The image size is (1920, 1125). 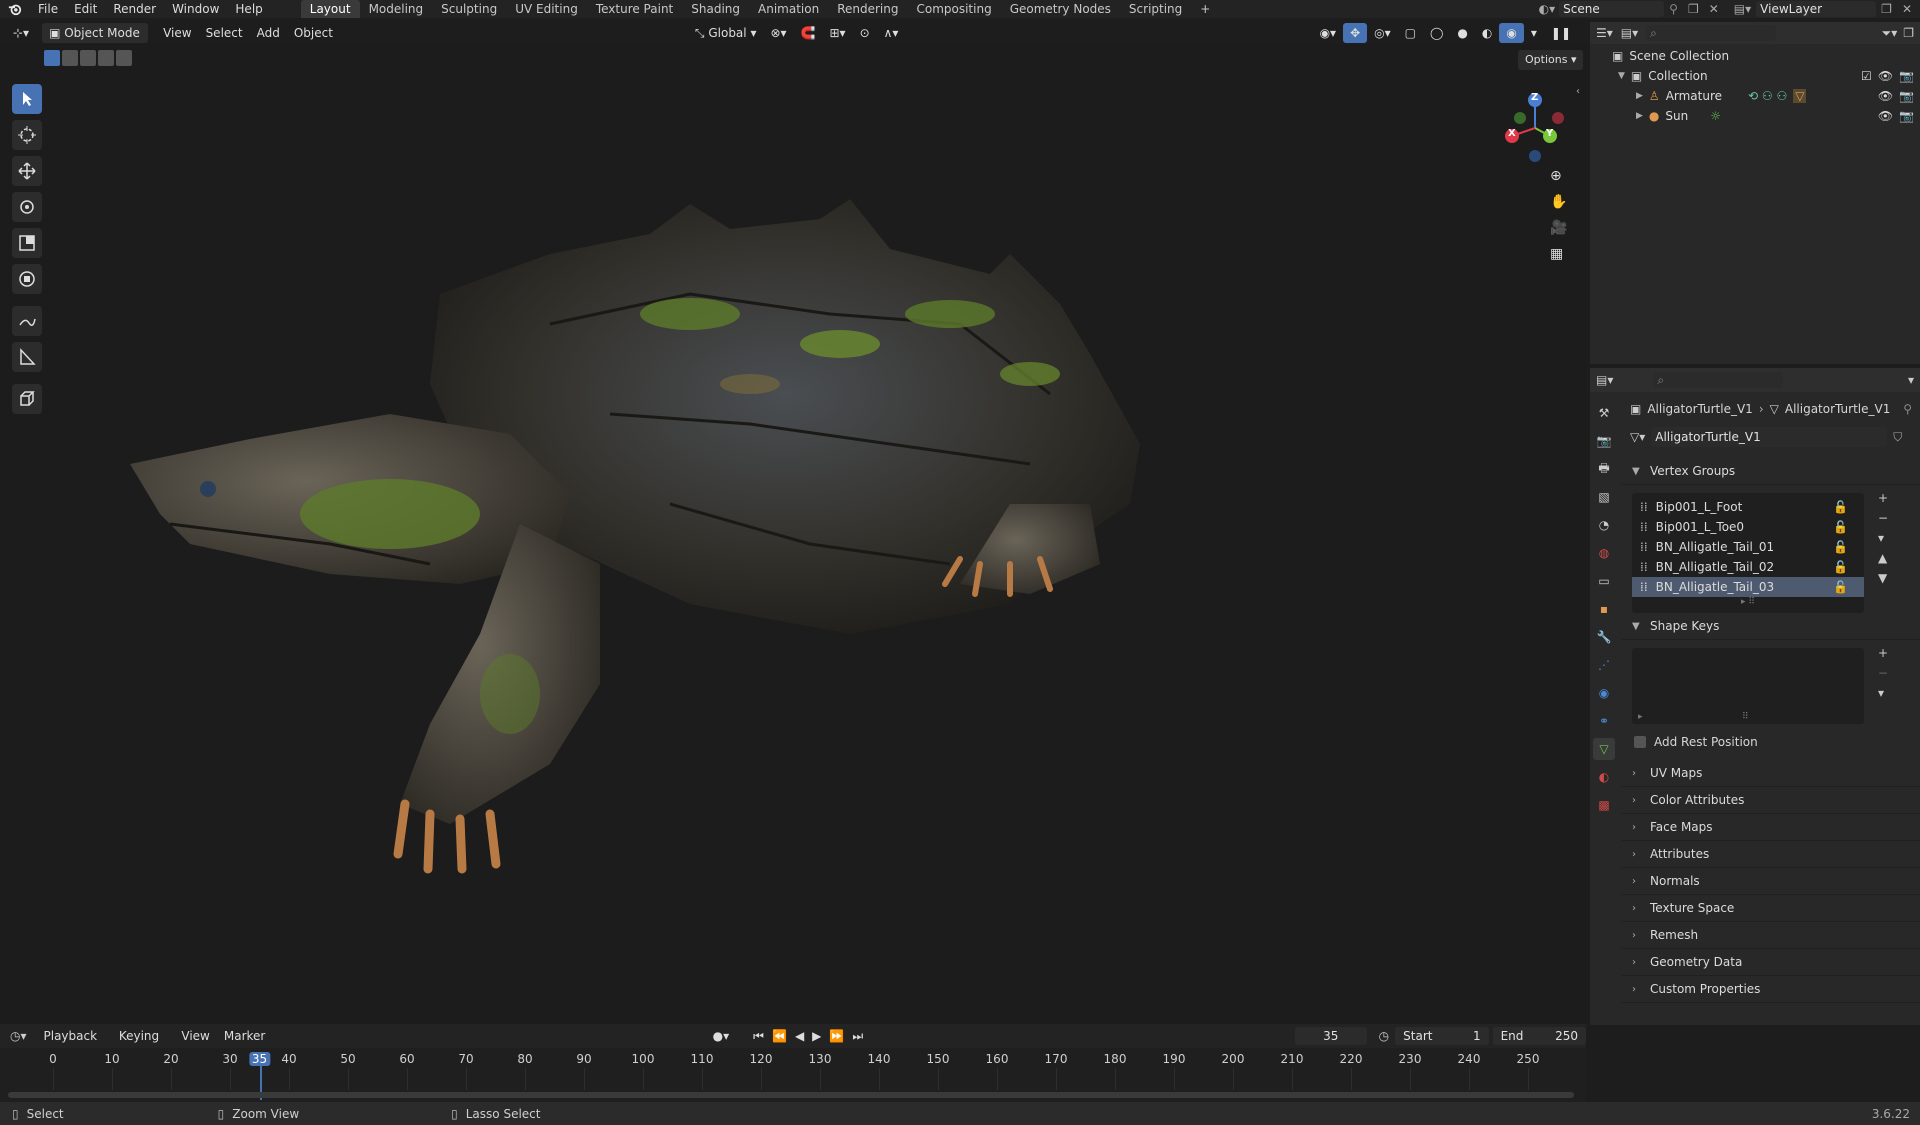 I want to click on move-tool, so click(x=27, y=171).